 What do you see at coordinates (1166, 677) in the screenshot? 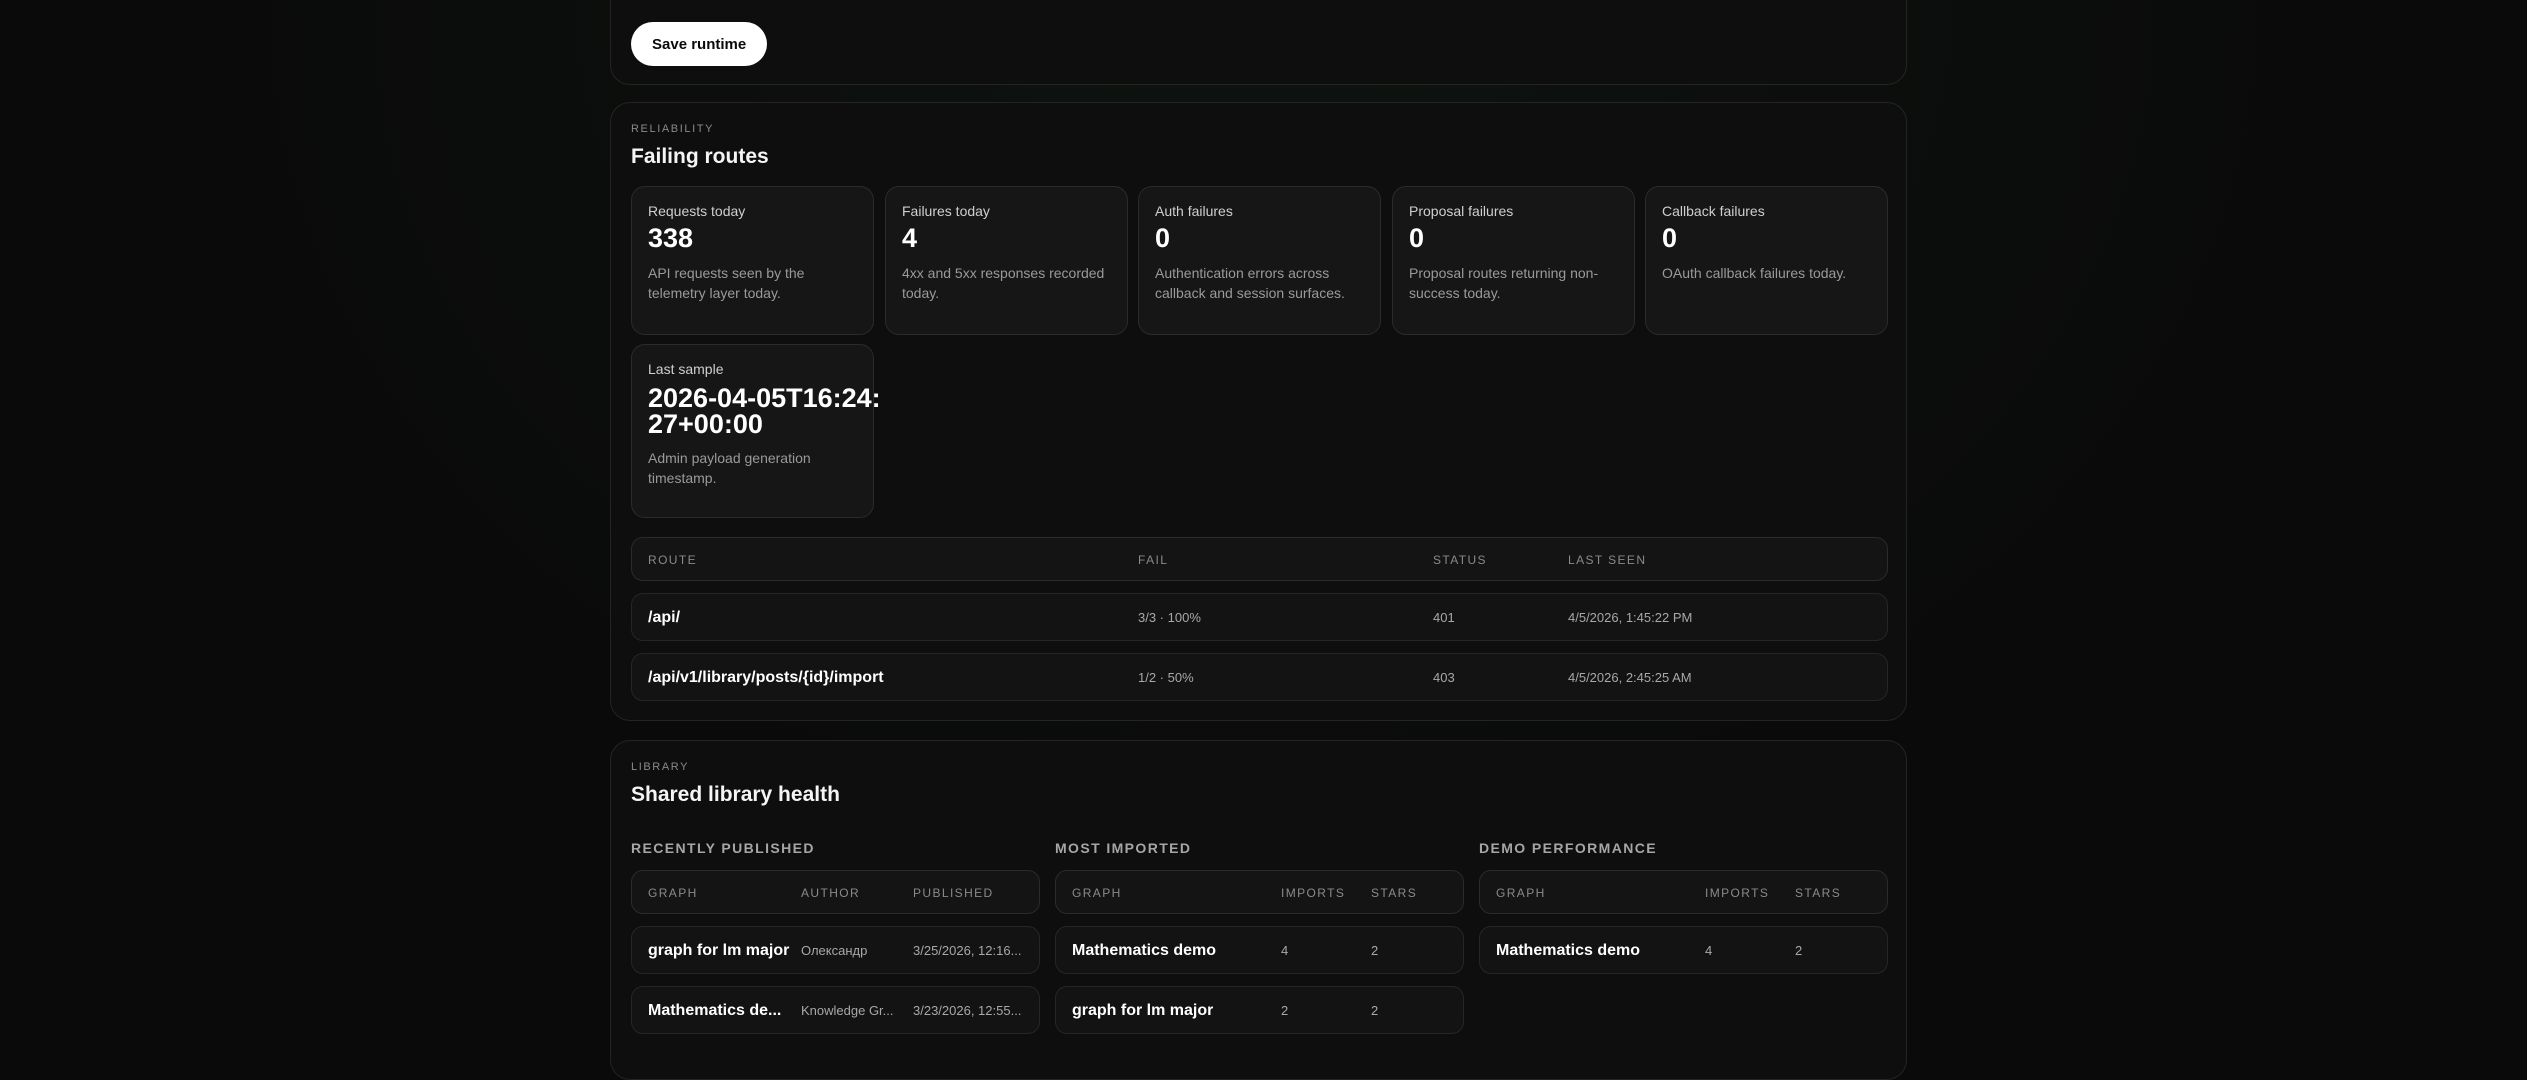
I see `fail-ratio: 1/2 · 50%` at bounding box center [1166, 677].